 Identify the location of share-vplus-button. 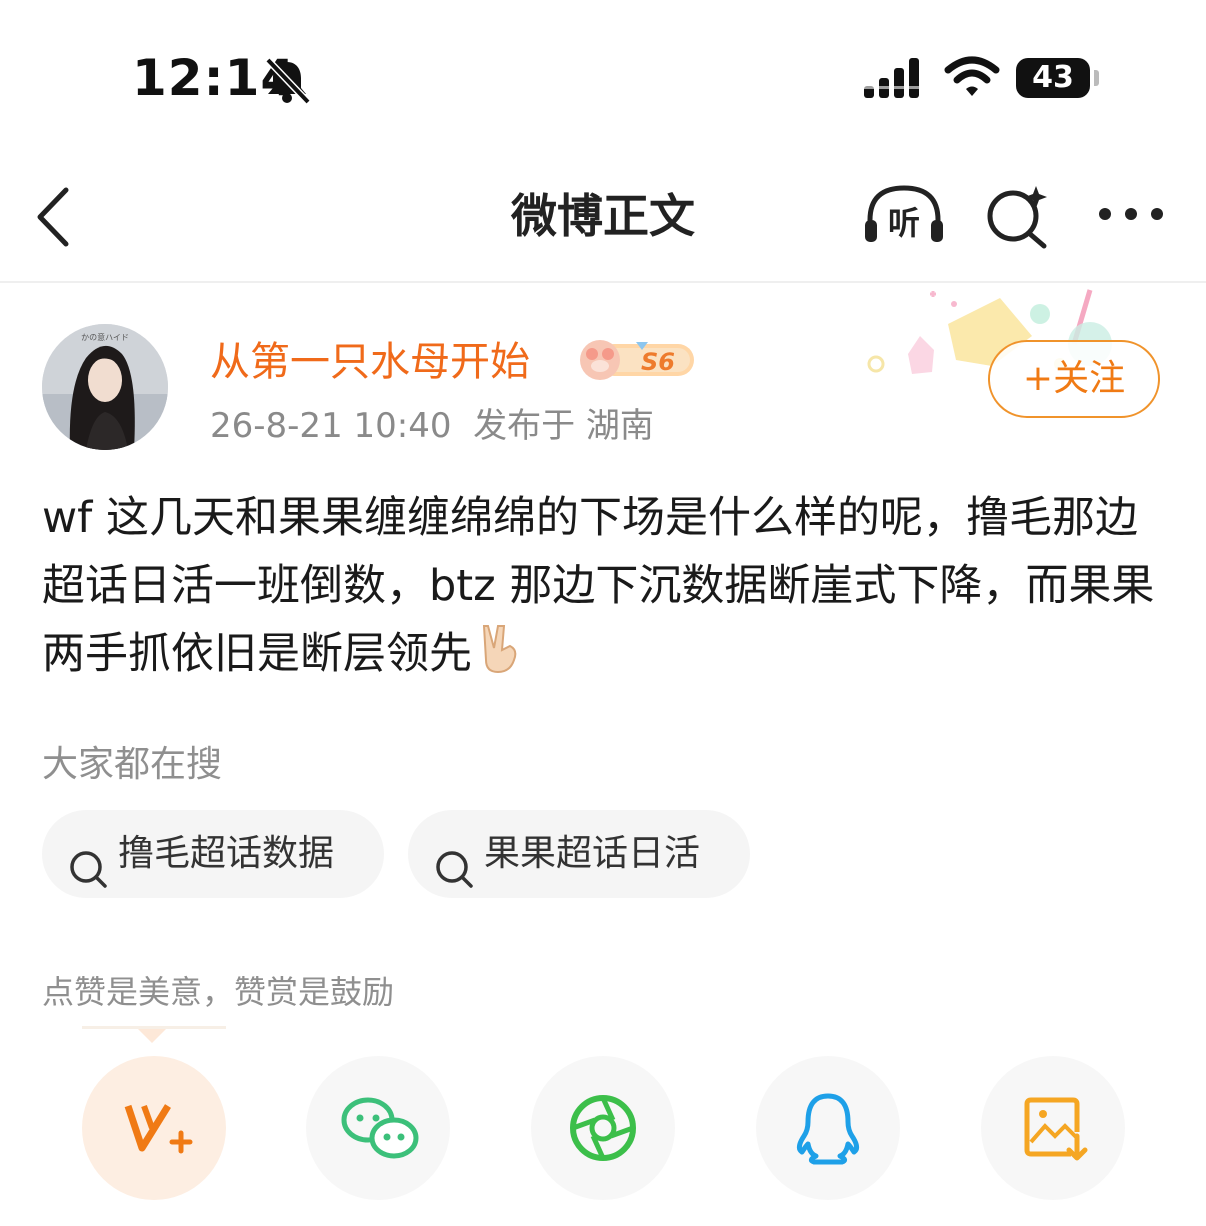
(154, 1128).